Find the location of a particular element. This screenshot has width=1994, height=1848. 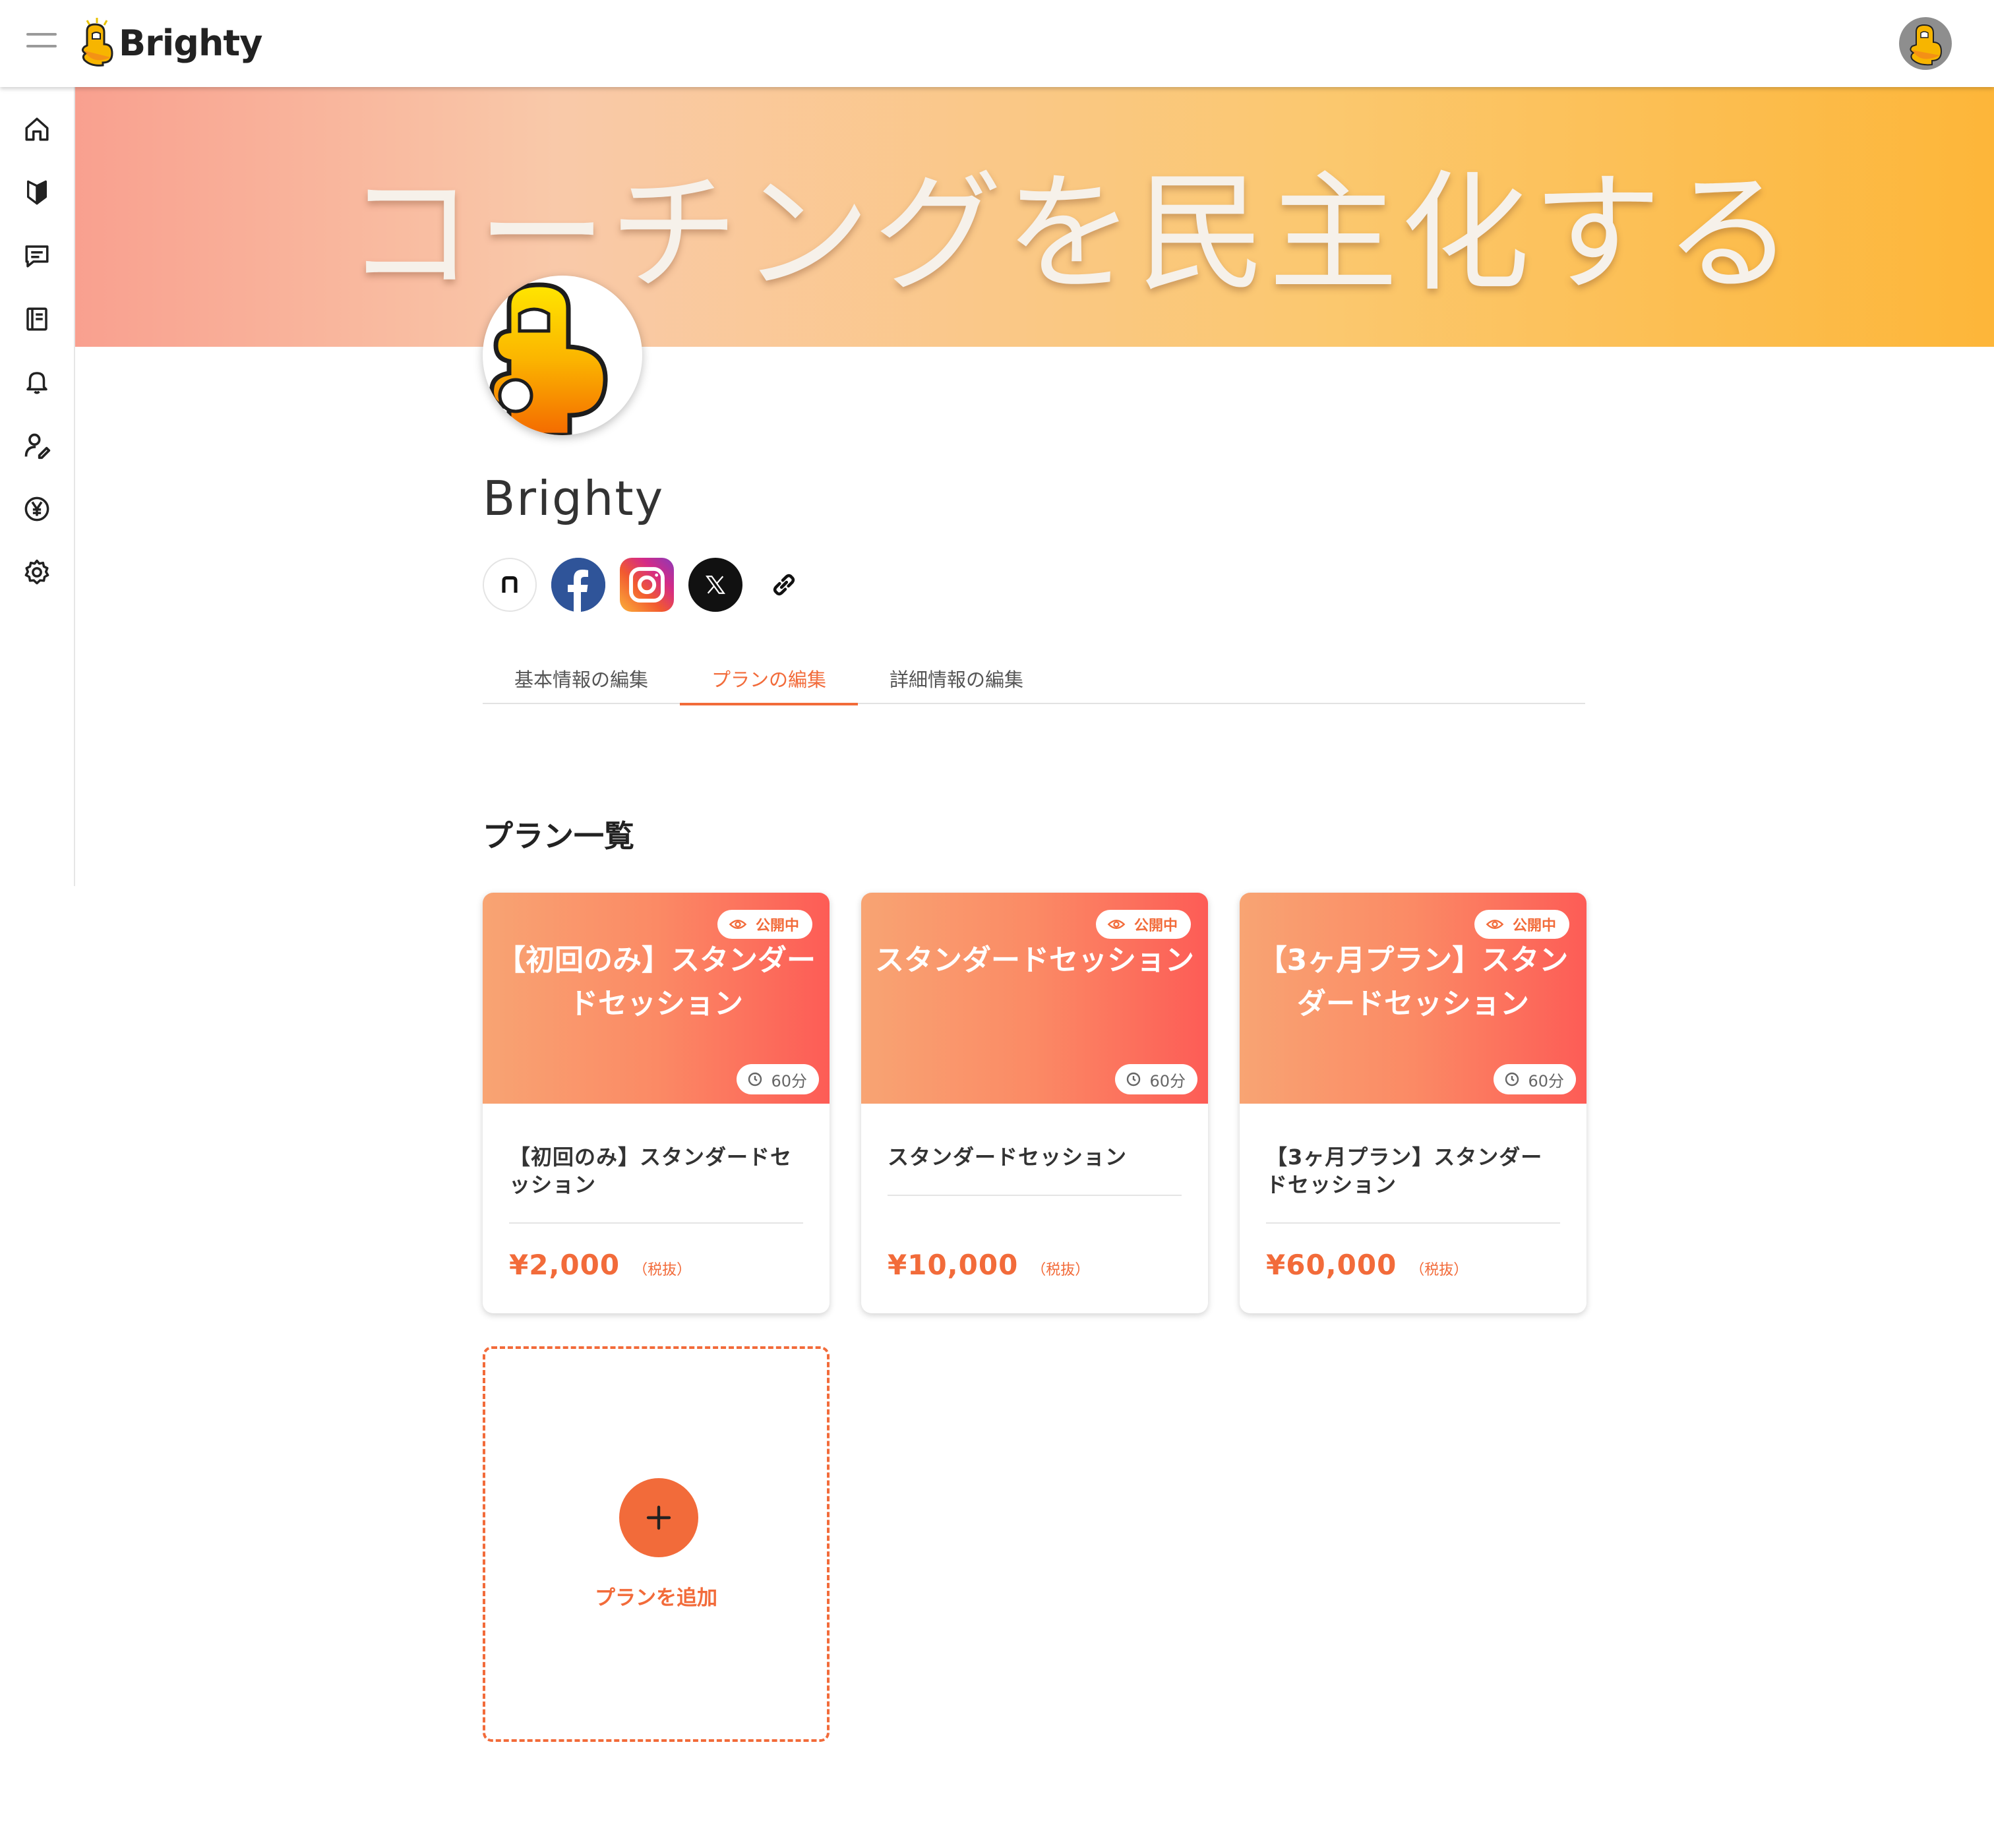

plan-banner-title: 【3ヶ月プラン】スタンダードセッション is located at coordinates (1413, 982).